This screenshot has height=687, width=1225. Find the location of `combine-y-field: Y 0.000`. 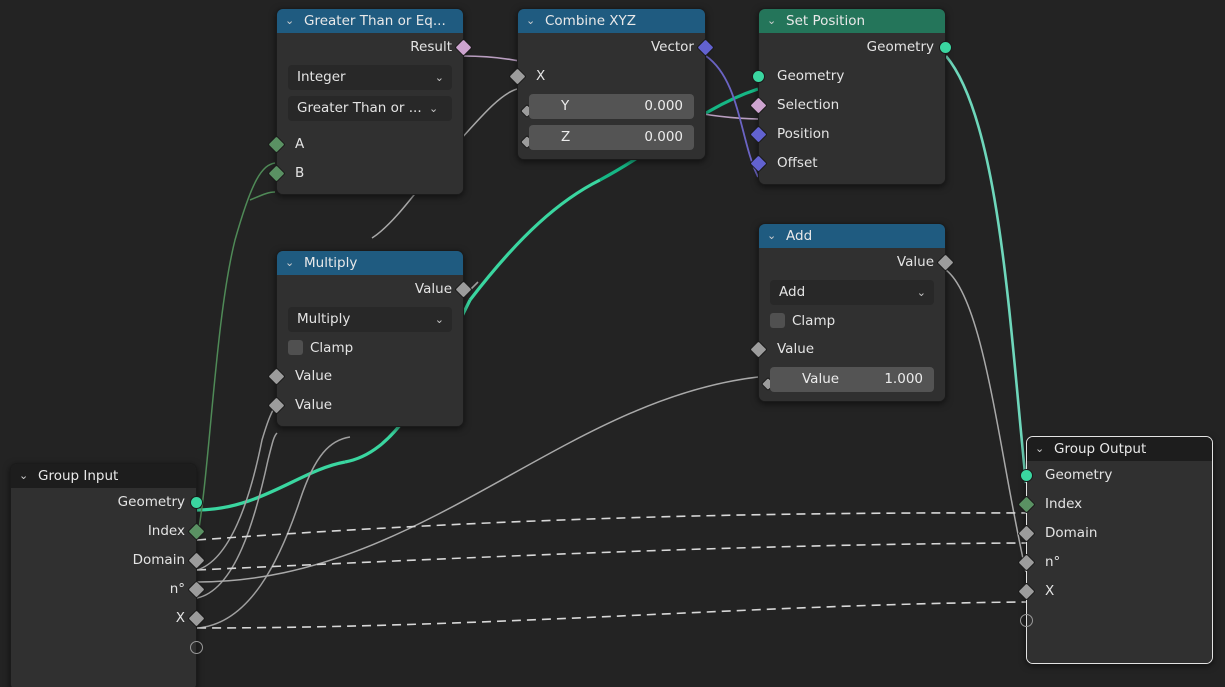

combine-y-field: Y 0.000 is located at coordinates (611, 106).